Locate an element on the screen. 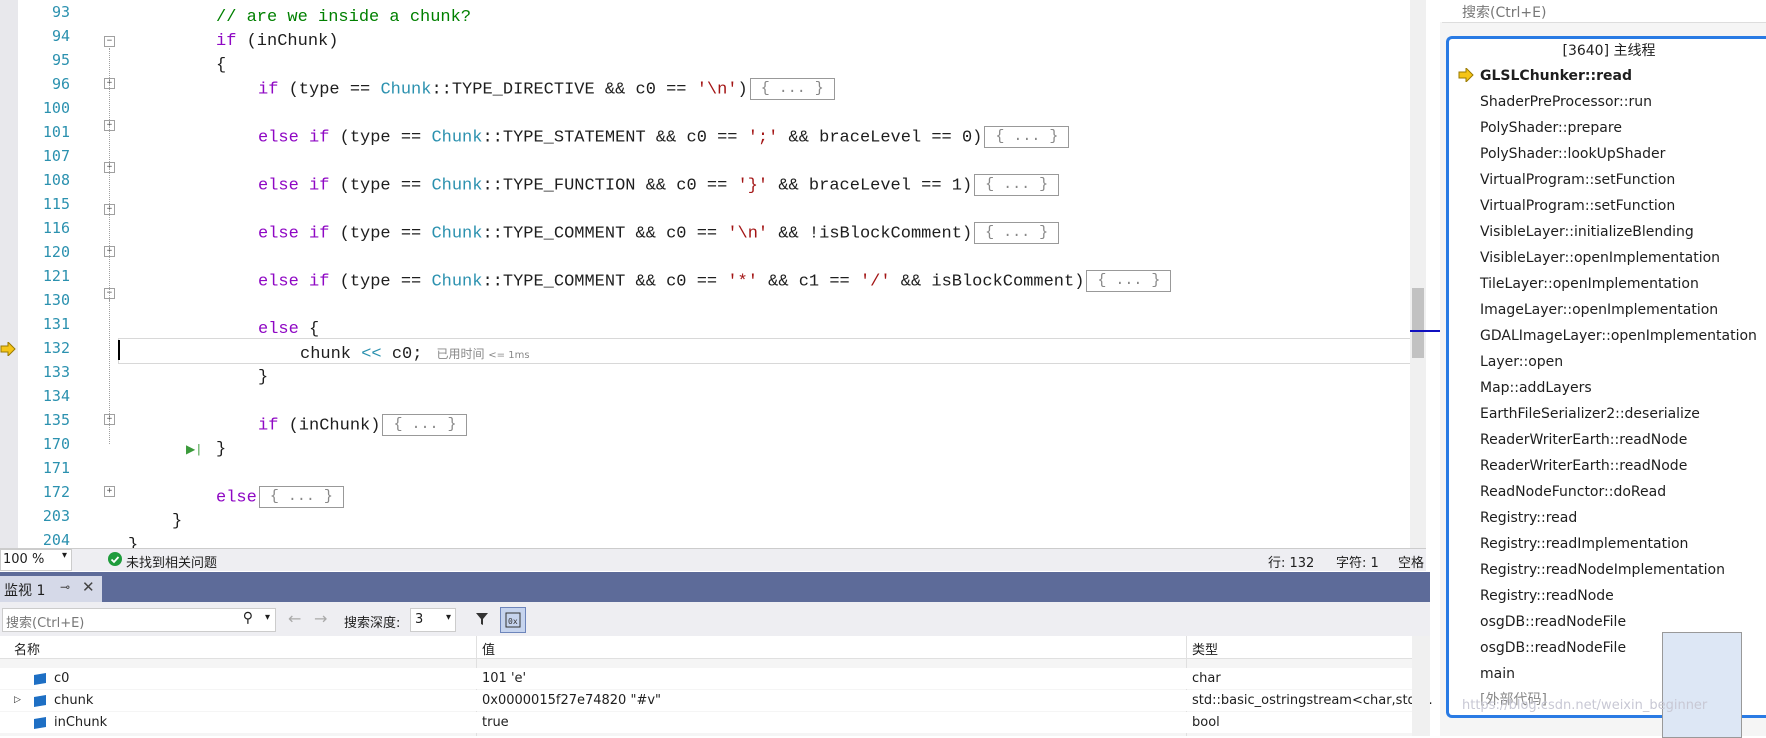 Image resolution: width=1766 pixels, height=738 pixels. code-map-thumbnail is located at coordinates (1702, 685).